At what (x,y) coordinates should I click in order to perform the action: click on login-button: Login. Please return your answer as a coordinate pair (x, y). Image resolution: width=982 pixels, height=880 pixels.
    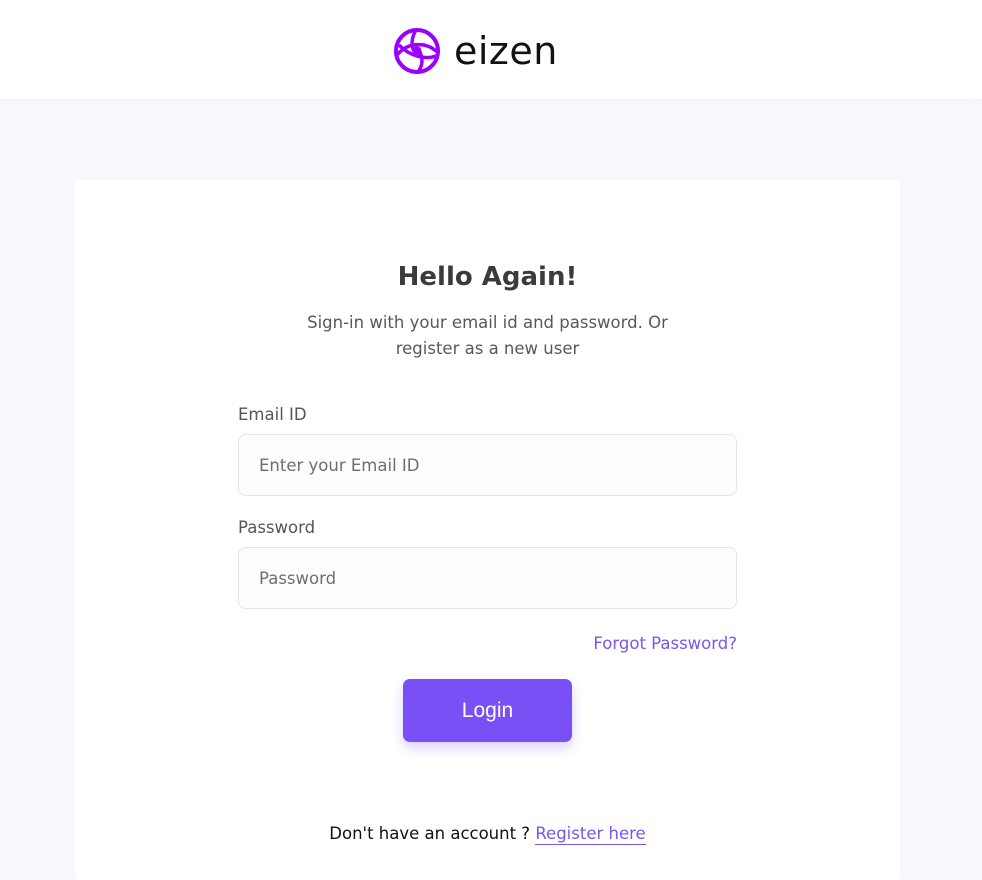
    Looking at the image, I should click on (487, 710).